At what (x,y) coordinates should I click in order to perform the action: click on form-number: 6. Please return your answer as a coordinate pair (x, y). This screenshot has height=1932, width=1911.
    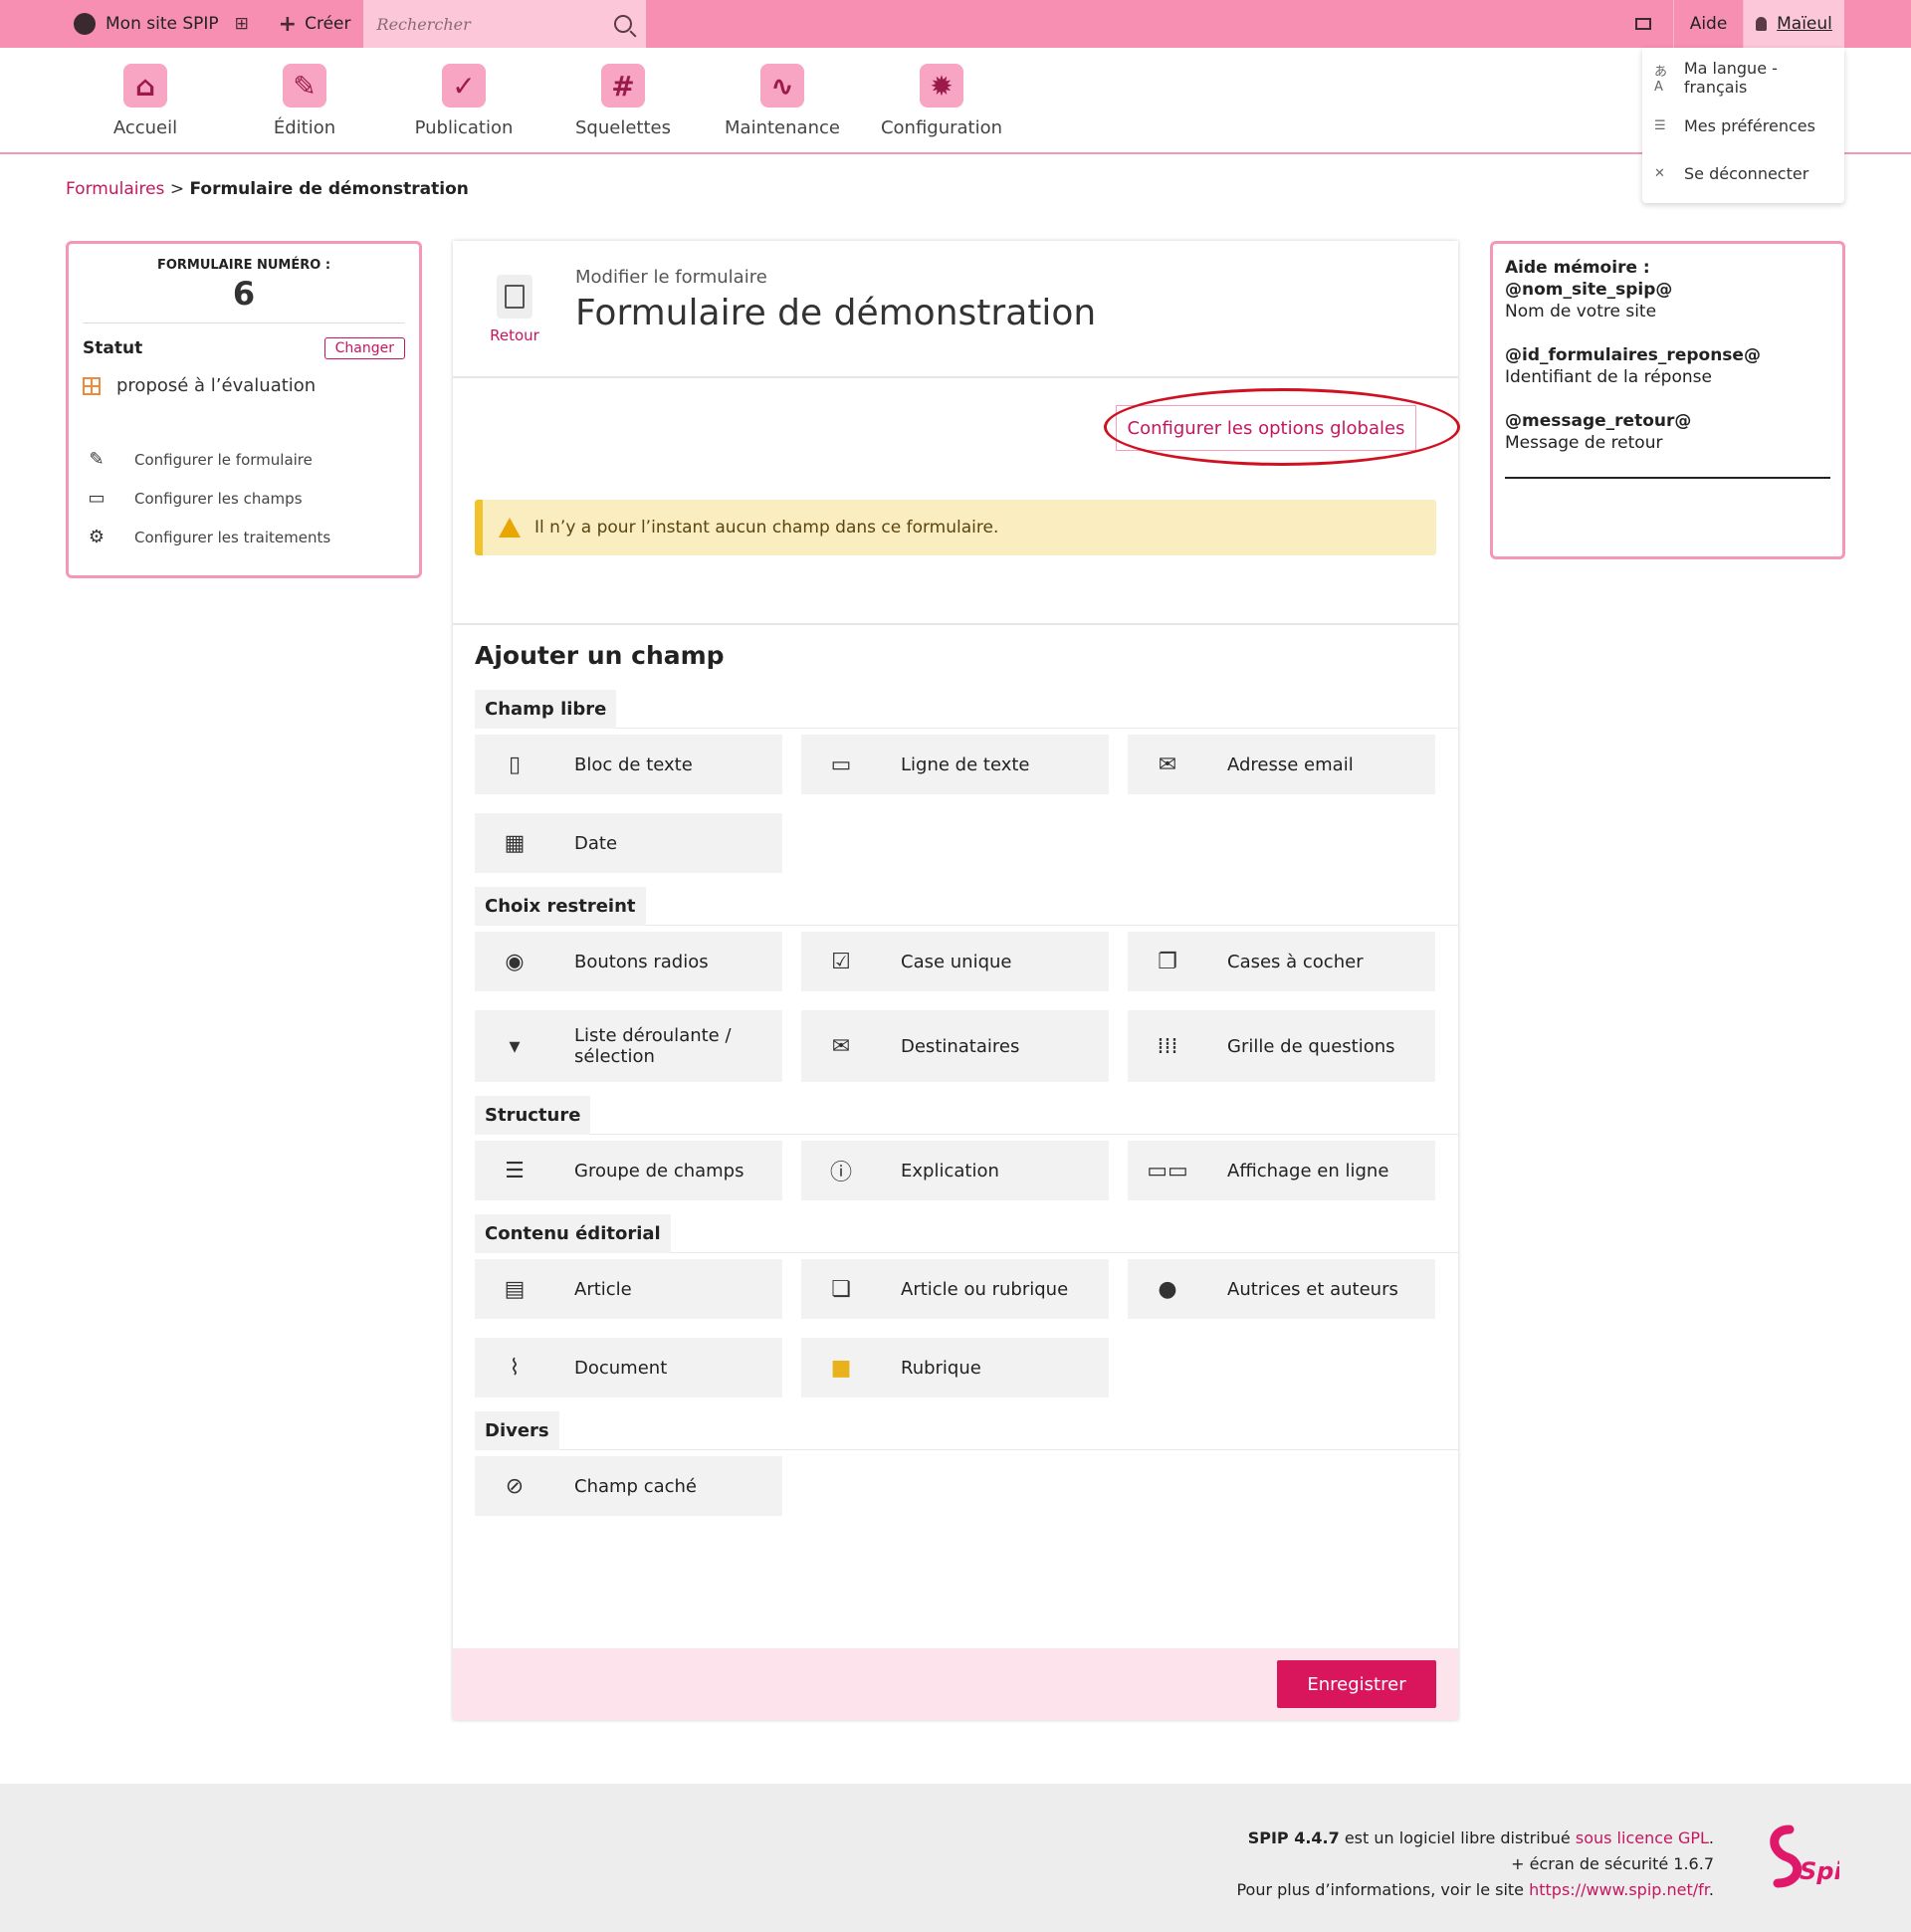
    Looking at the image, I should click on (244, 299).